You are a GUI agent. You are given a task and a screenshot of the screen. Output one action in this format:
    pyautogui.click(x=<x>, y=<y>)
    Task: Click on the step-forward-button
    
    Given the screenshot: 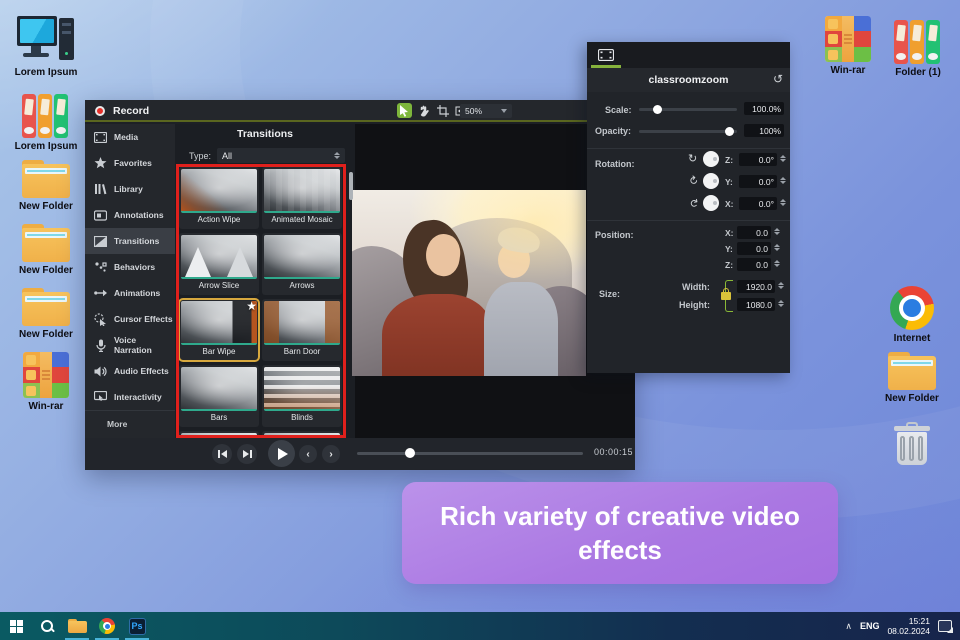 What is the action you would take?
    pyautogui.click(x=247, y=454)
    